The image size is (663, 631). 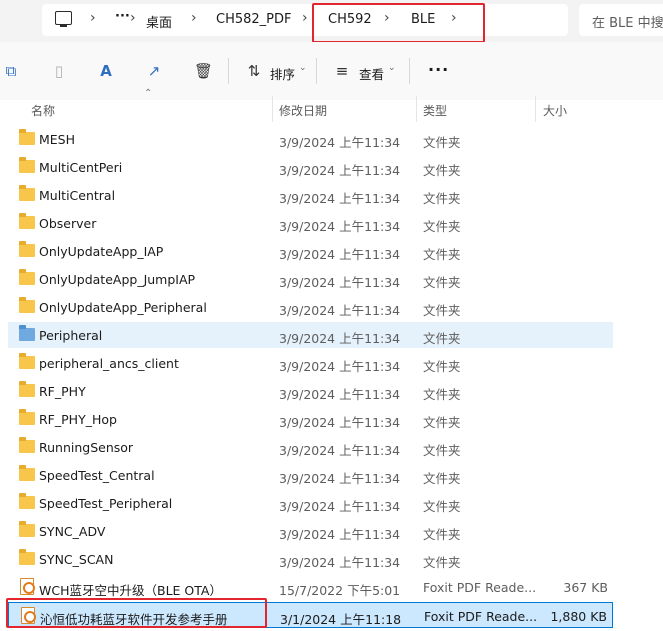 What do you see at coordinates (72, 531) in the screenshot?
I see `file-name: SYNC_ADV` at bounding box center [72, 531].